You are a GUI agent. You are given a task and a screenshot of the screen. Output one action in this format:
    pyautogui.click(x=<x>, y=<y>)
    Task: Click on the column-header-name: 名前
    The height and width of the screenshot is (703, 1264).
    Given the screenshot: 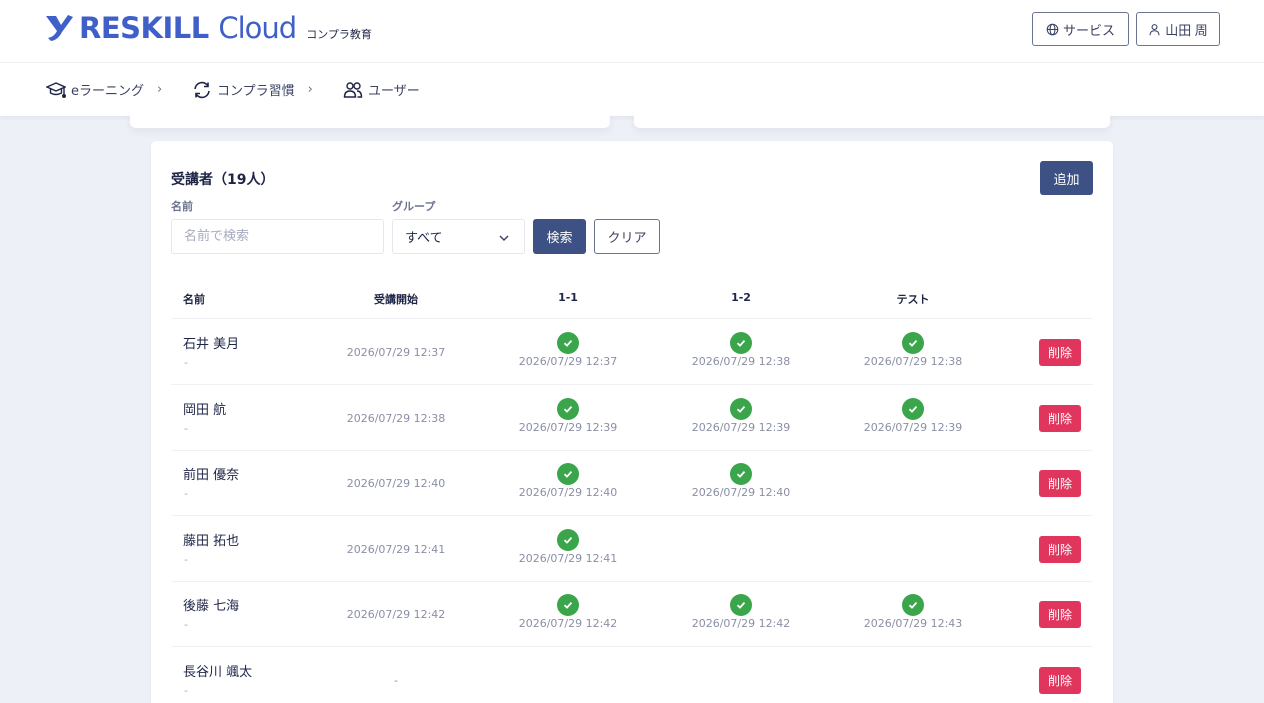 What is the action you would take?
    pyautogui.click(x=194, y=299)
    